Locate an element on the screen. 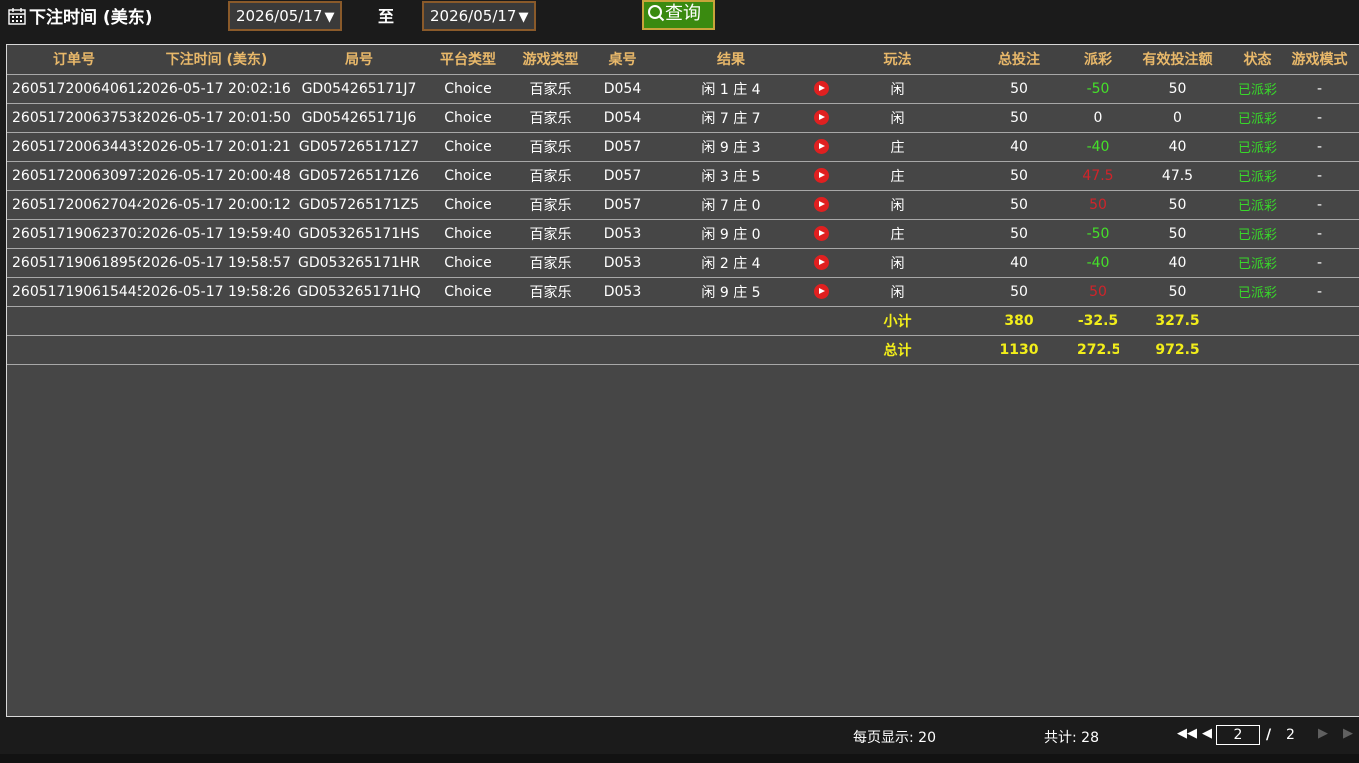  round-id-cell: GD057265171Z5 is located at coordinates (359, 204).